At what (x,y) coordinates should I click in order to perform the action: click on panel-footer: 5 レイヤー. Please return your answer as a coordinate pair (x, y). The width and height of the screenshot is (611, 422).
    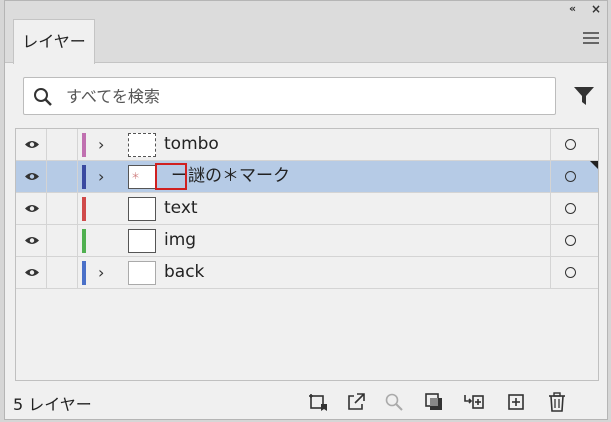
    Looking at the image, I should click on (306, 402).